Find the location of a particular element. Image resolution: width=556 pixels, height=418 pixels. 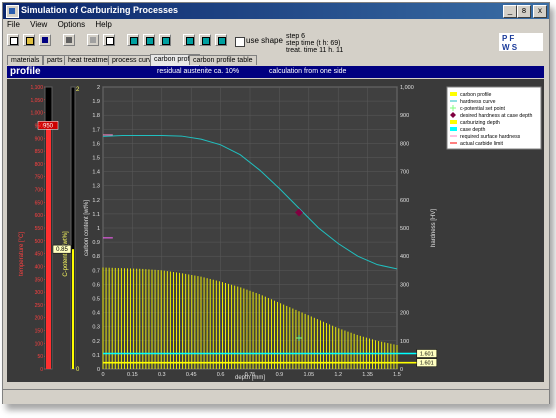

y-tick-label: 1.4 is located at coordinates (96, 173).